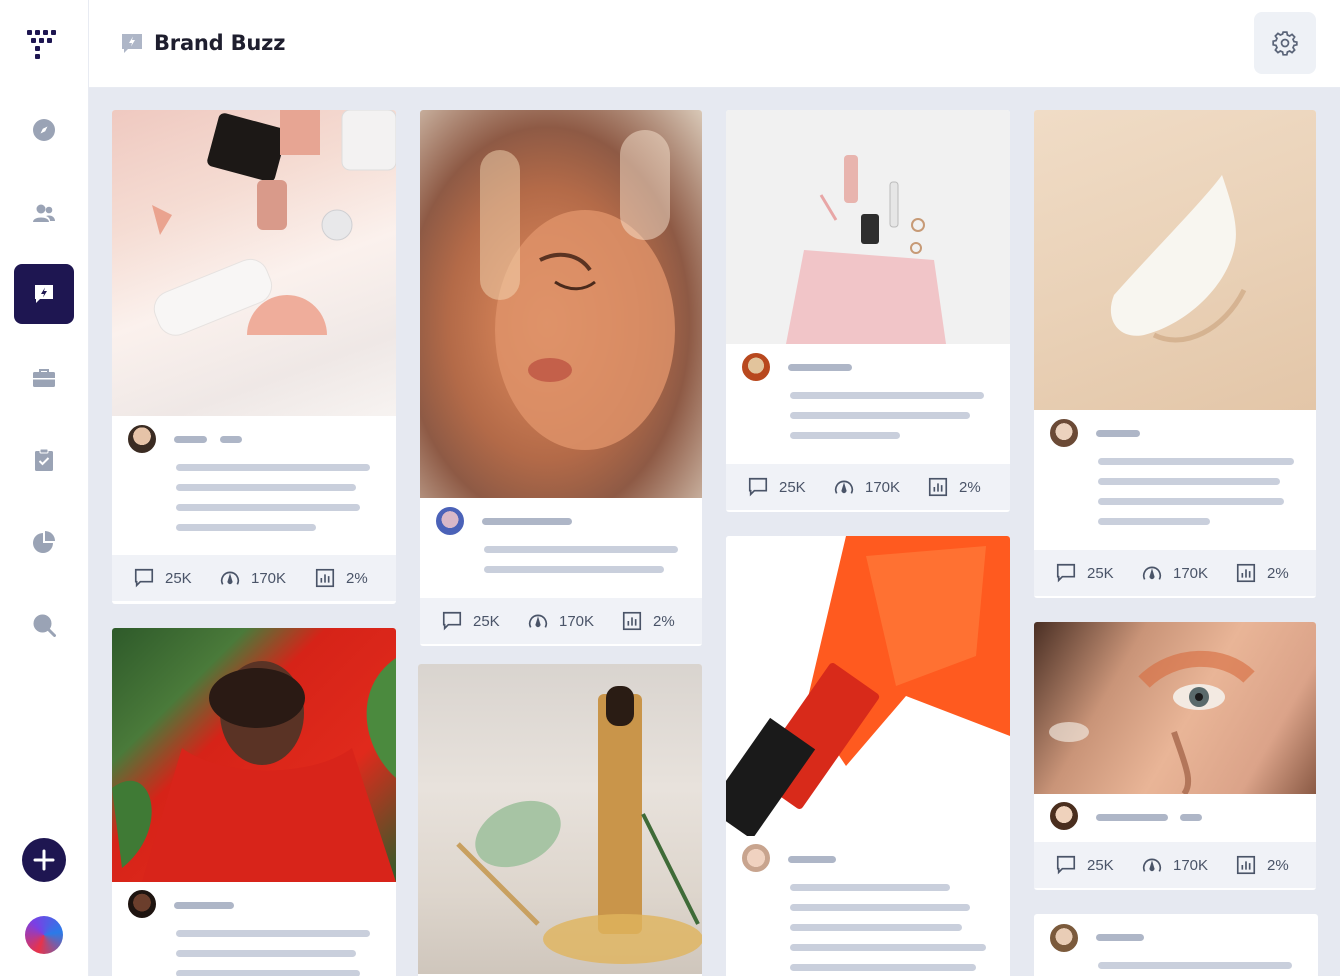  I want to click on sidebar-item-brand-buzz, so click(44, 294).